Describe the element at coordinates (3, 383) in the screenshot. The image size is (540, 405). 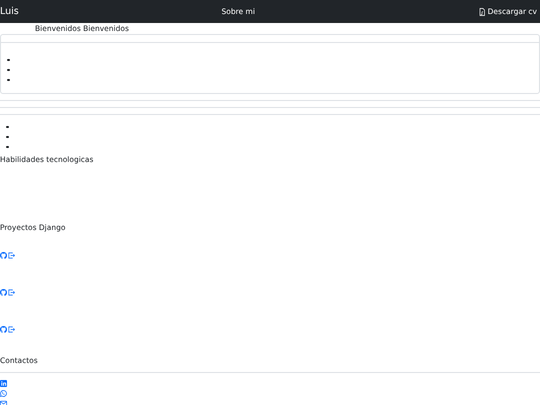
I see `linkedin-icon` at that location.